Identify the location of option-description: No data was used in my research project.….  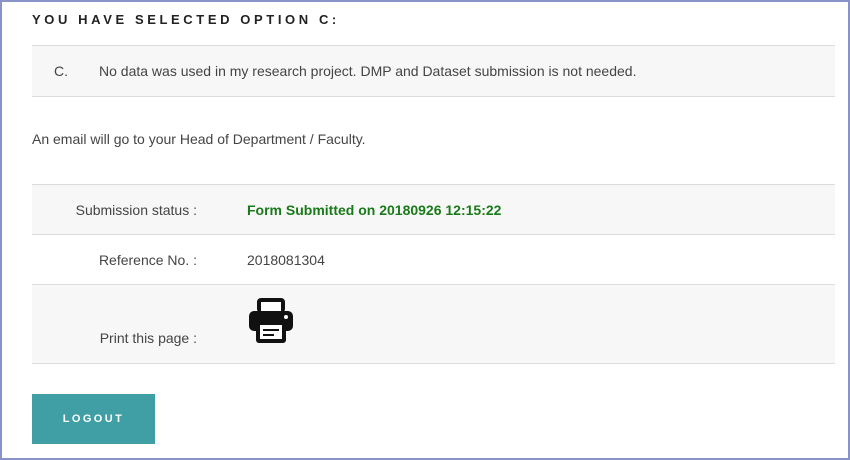
(368, 71).